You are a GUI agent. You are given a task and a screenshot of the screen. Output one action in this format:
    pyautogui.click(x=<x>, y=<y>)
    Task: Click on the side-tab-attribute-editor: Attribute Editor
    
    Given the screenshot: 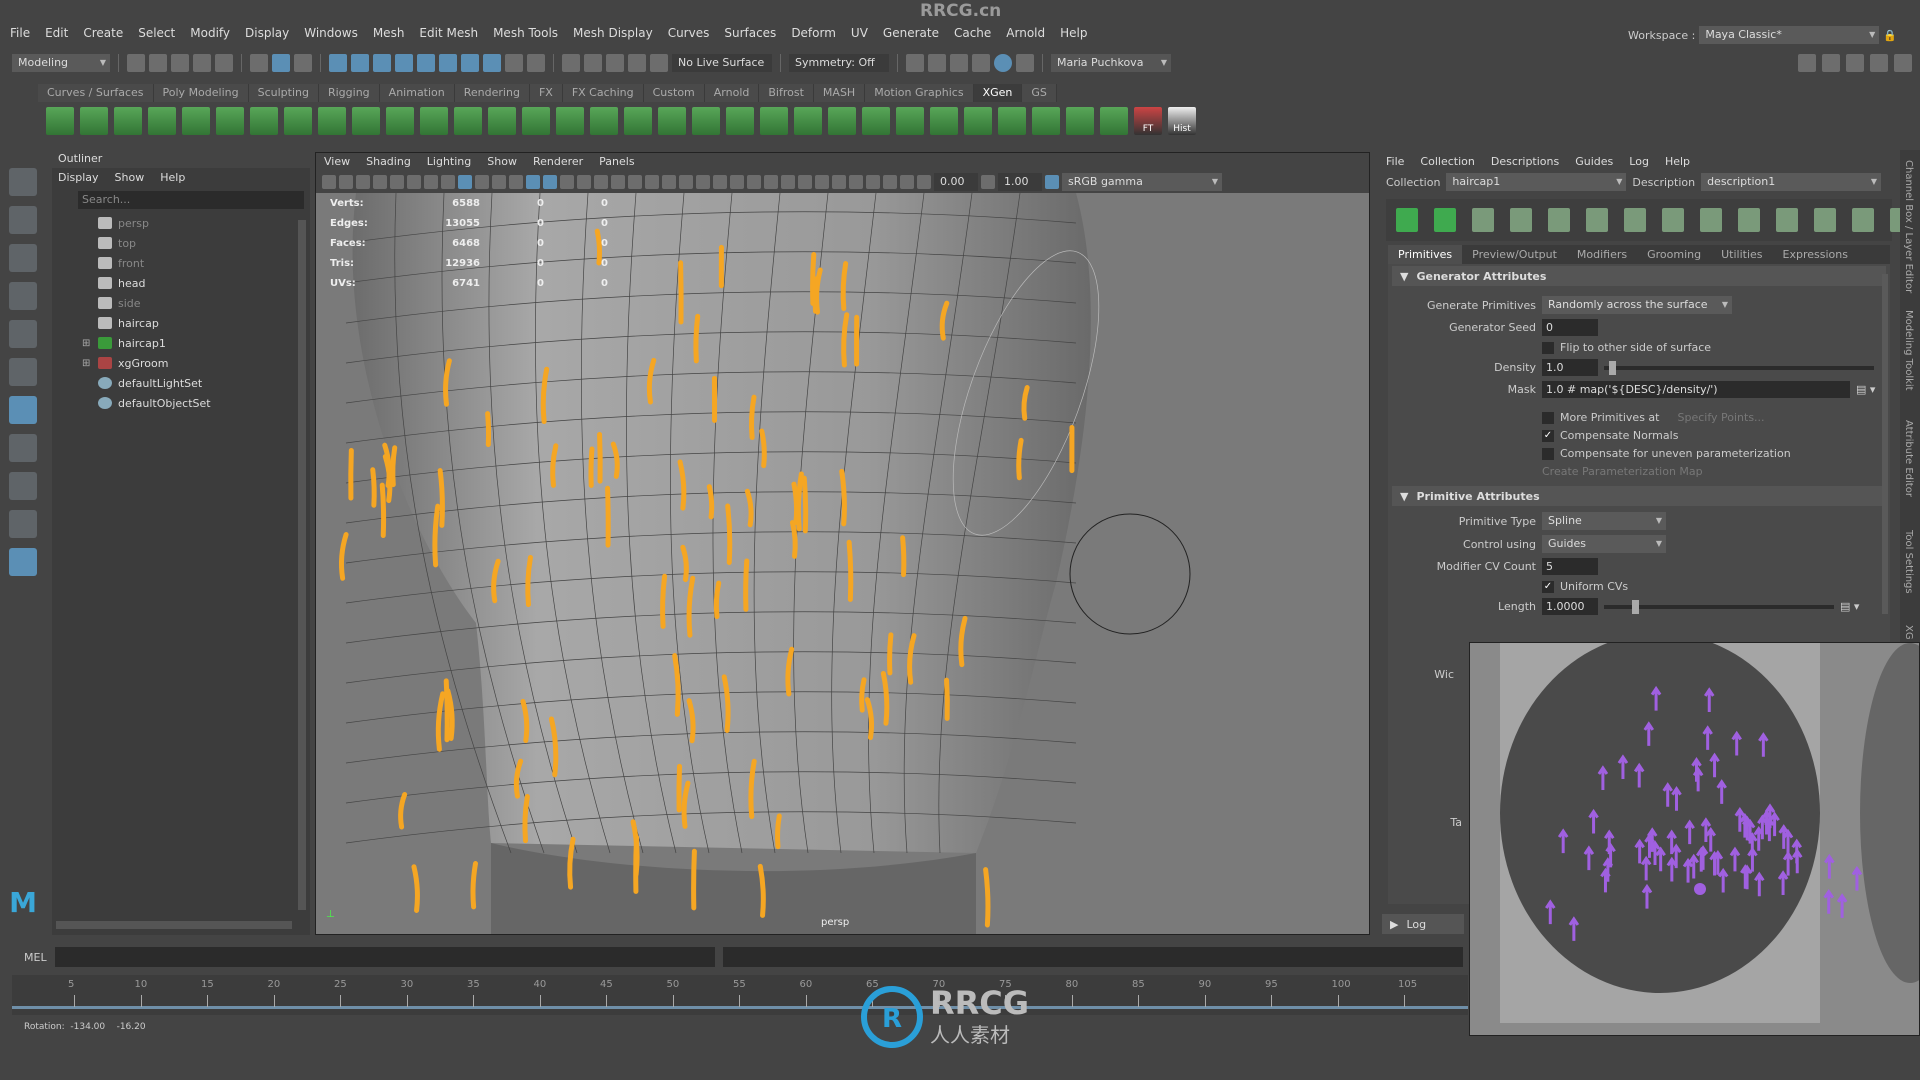 What is the action you would take?
    pyautogui.click(x=1908, y=458)
    